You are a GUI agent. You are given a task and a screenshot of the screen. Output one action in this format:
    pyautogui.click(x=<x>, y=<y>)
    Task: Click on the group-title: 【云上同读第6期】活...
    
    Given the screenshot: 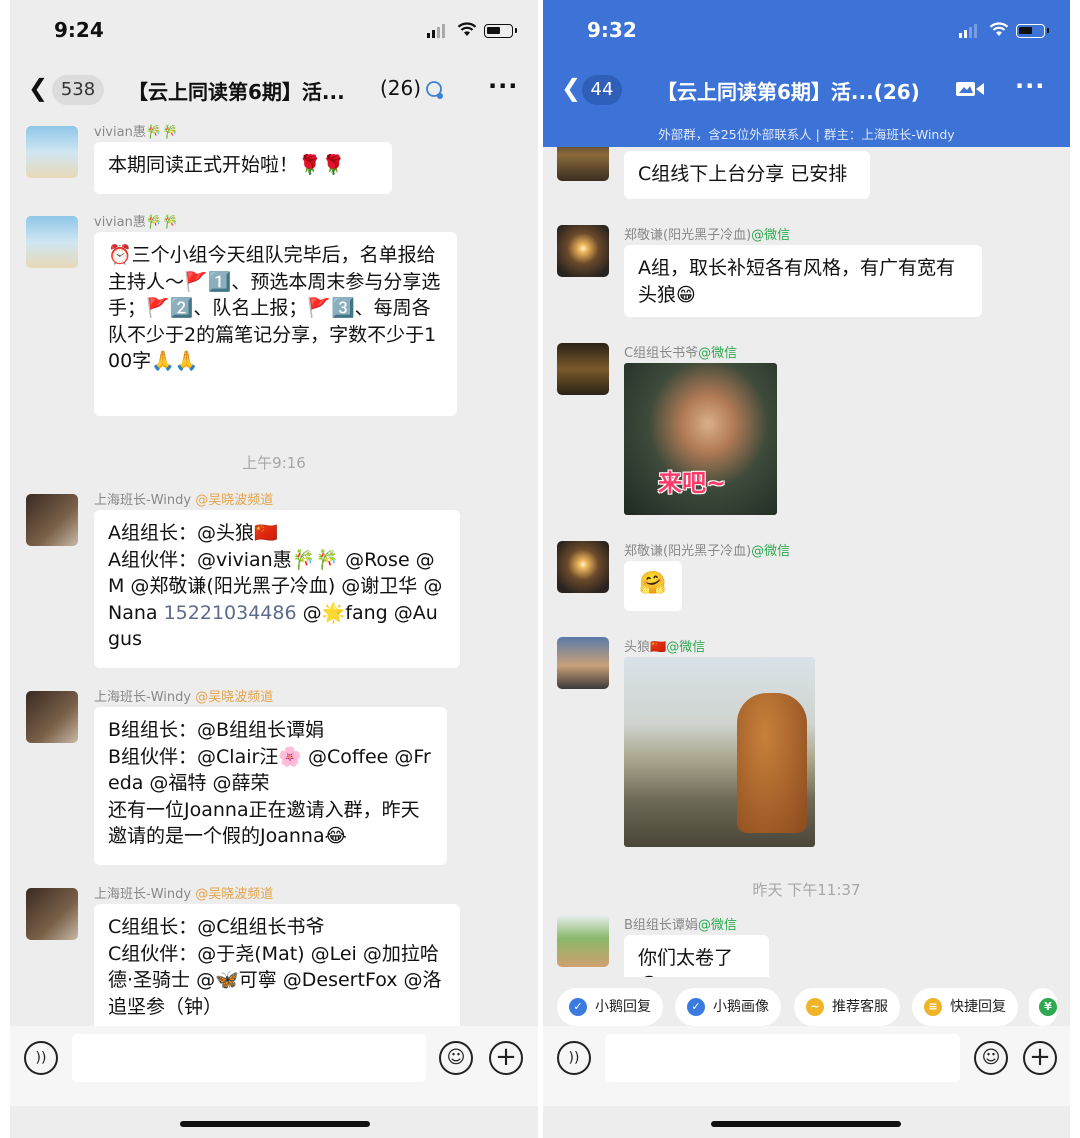 What is the action you would take?
    pyautogui.click(x=236, y=92)
    